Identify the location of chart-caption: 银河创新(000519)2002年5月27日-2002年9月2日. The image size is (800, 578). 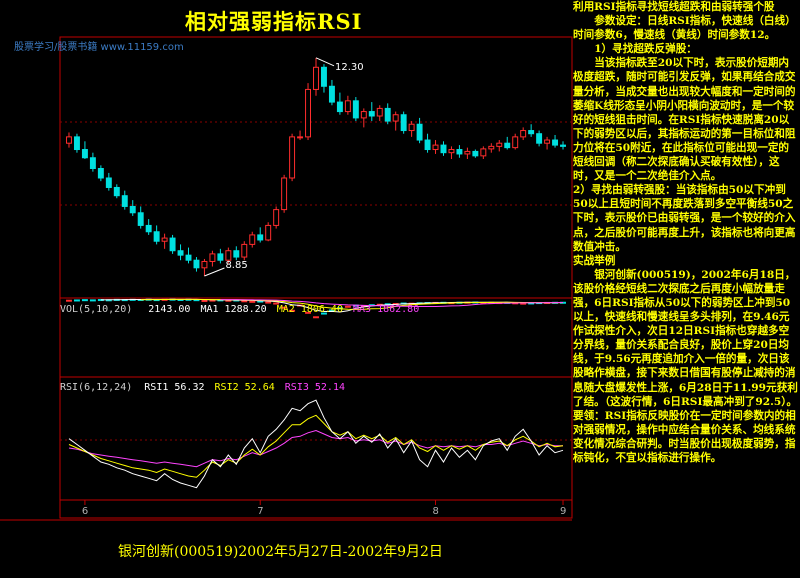
(280, 552).